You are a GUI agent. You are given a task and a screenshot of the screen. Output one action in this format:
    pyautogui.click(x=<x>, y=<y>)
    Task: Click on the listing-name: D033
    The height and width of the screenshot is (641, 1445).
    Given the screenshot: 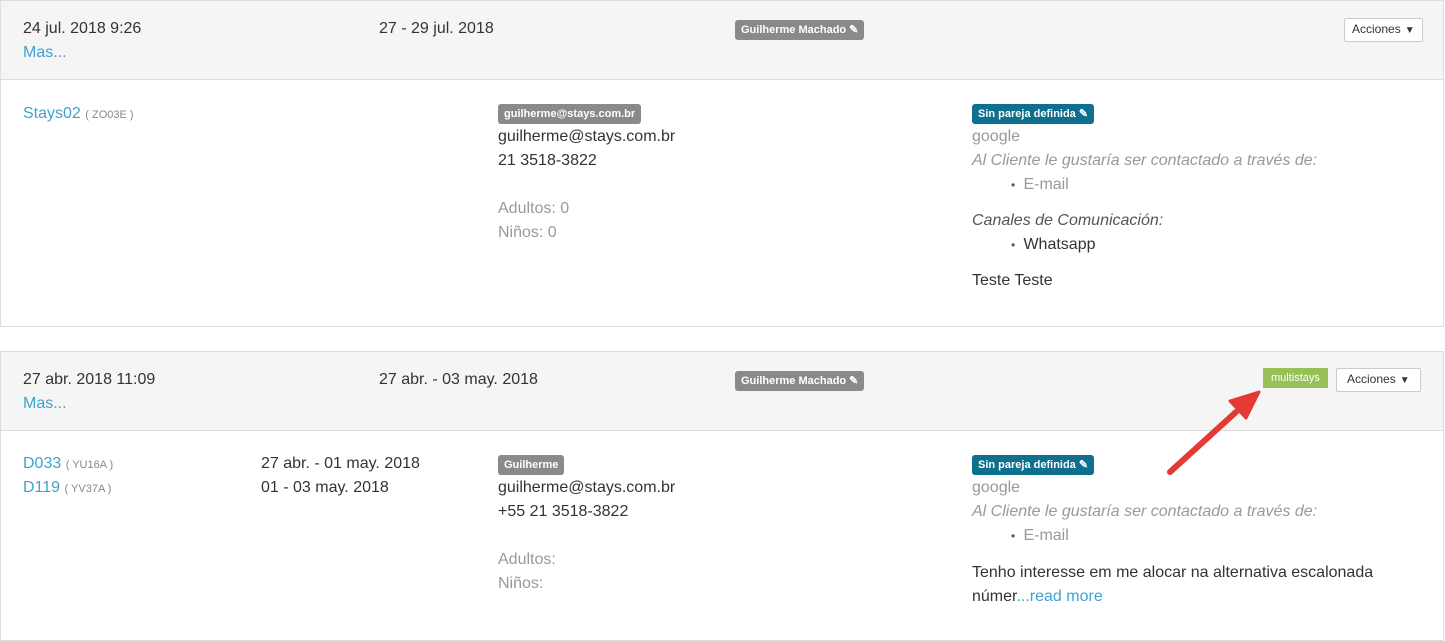 What is the action you would take?
    pyautogui.click(x=42, y=463)
    